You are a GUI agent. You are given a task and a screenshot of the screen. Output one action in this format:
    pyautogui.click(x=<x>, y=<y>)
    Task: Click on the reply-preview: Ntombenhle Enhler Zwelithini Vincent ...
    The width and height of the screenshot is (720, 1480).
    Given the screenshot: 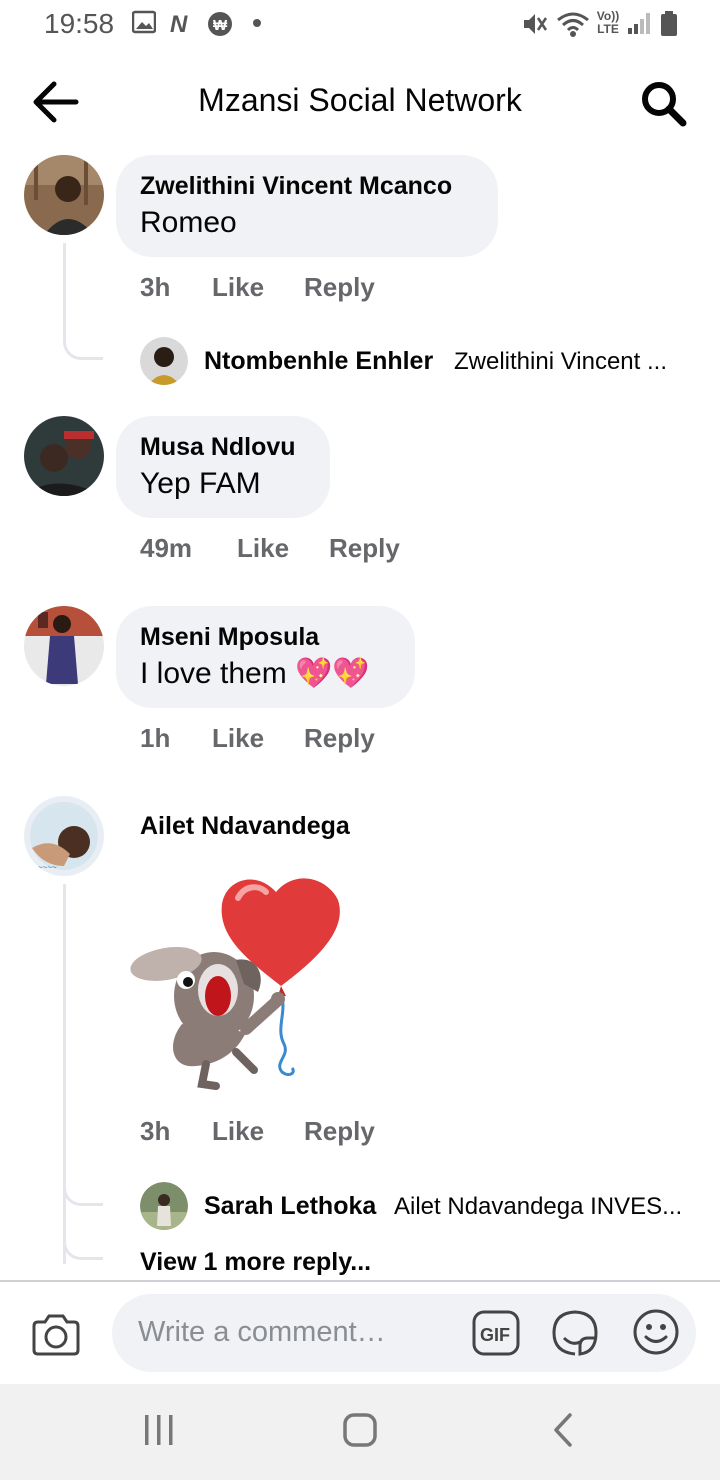 What is the action you would take?
    pyautogui.click(x=420, y=361)
    